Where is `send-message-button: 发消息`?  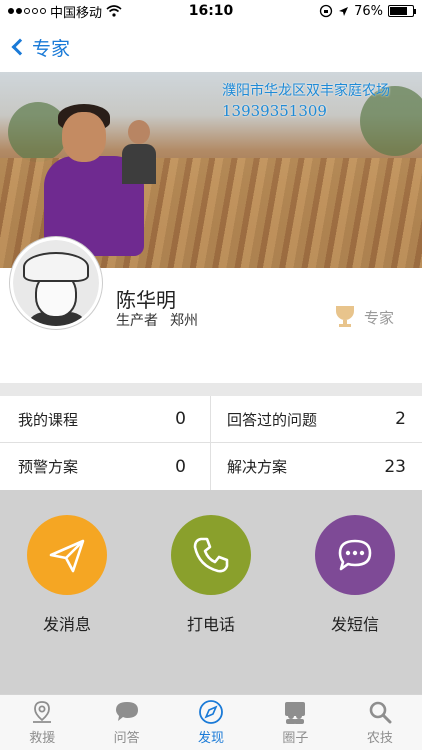
send-message-button: 发消息 is located at coordinates (67, 575).